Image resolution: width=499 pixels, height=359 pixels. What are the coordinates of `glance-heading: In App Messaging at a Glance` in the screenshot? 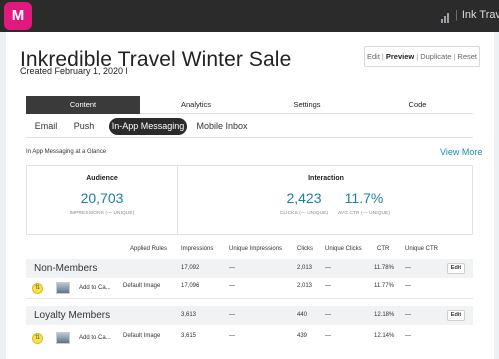 It's located at (66, 152).